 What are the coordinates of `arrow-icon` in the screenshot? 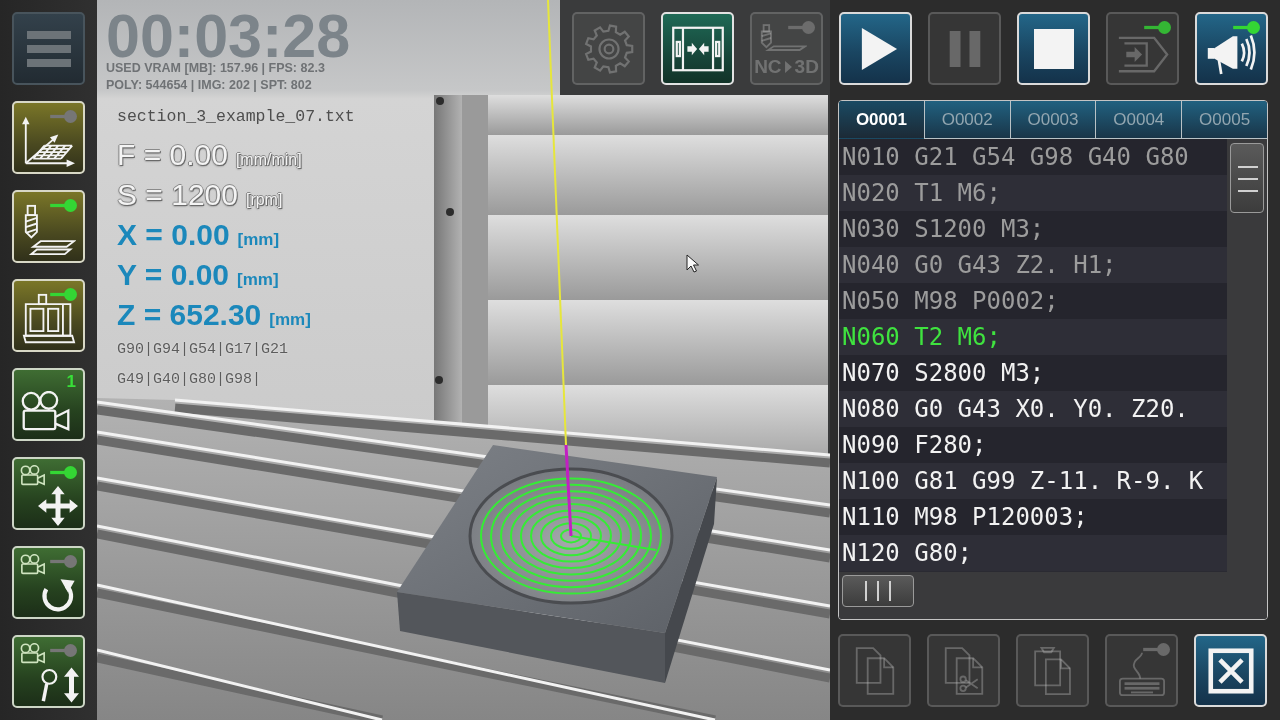 It's located at (788, 66).